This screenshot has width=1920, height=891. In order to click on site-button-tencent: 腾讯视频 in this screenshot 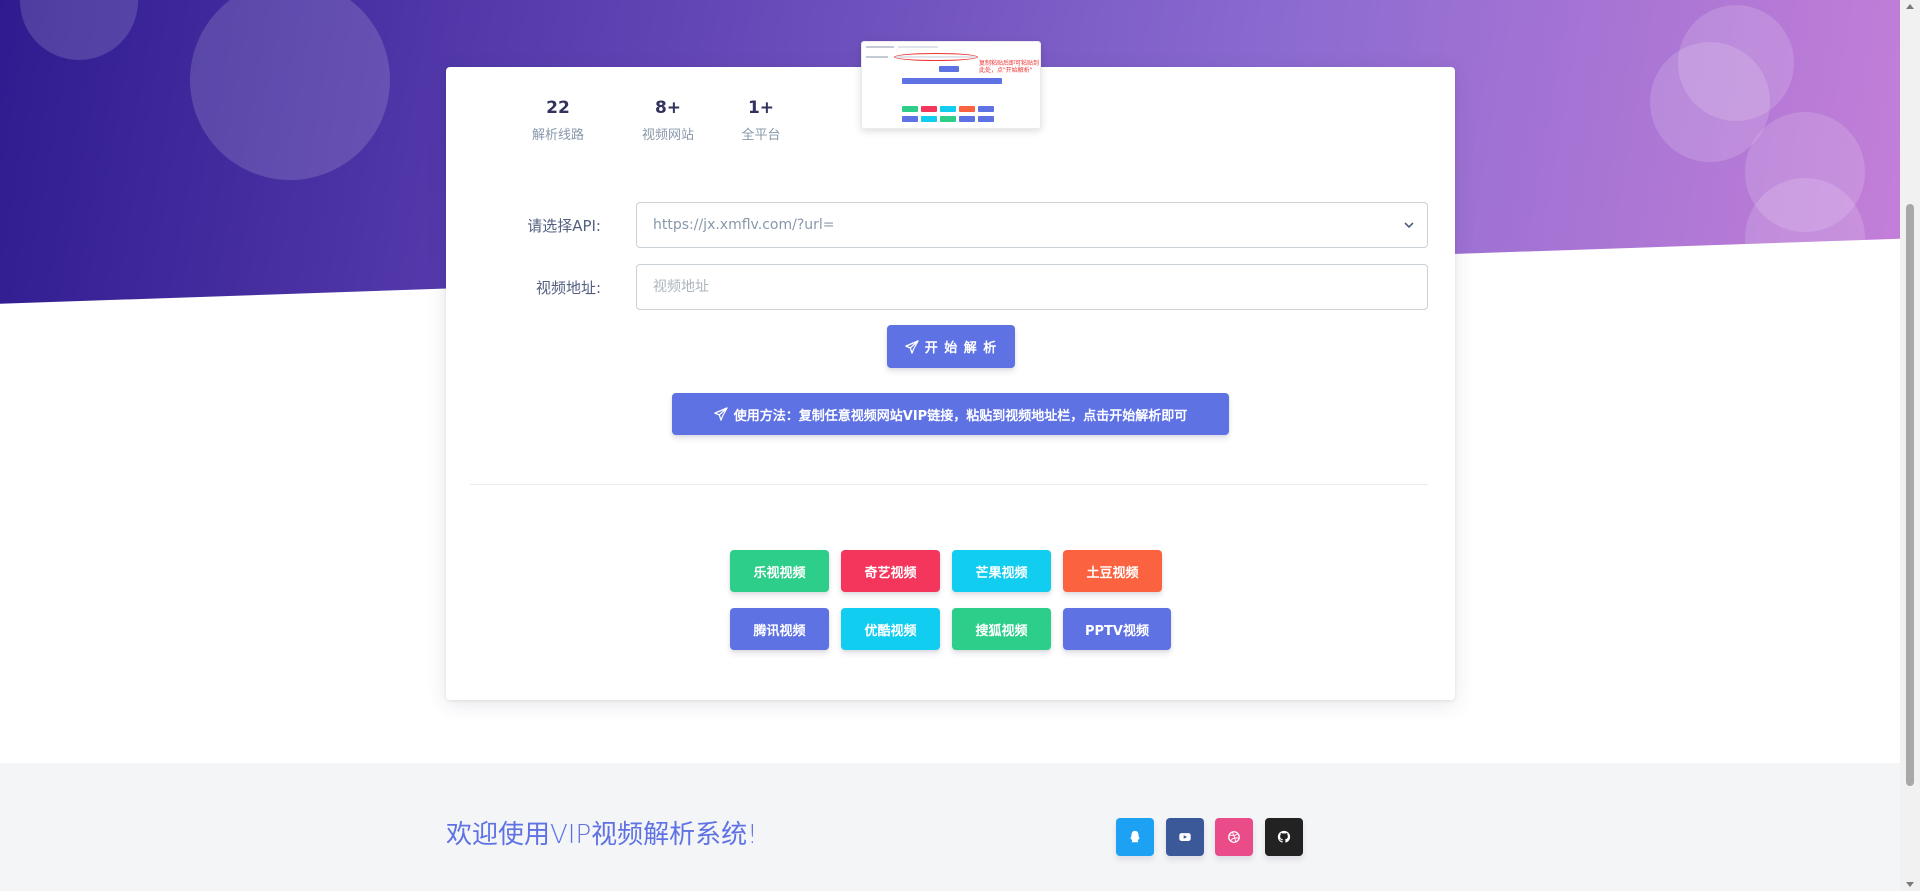, I will do `click(779, 629)`.